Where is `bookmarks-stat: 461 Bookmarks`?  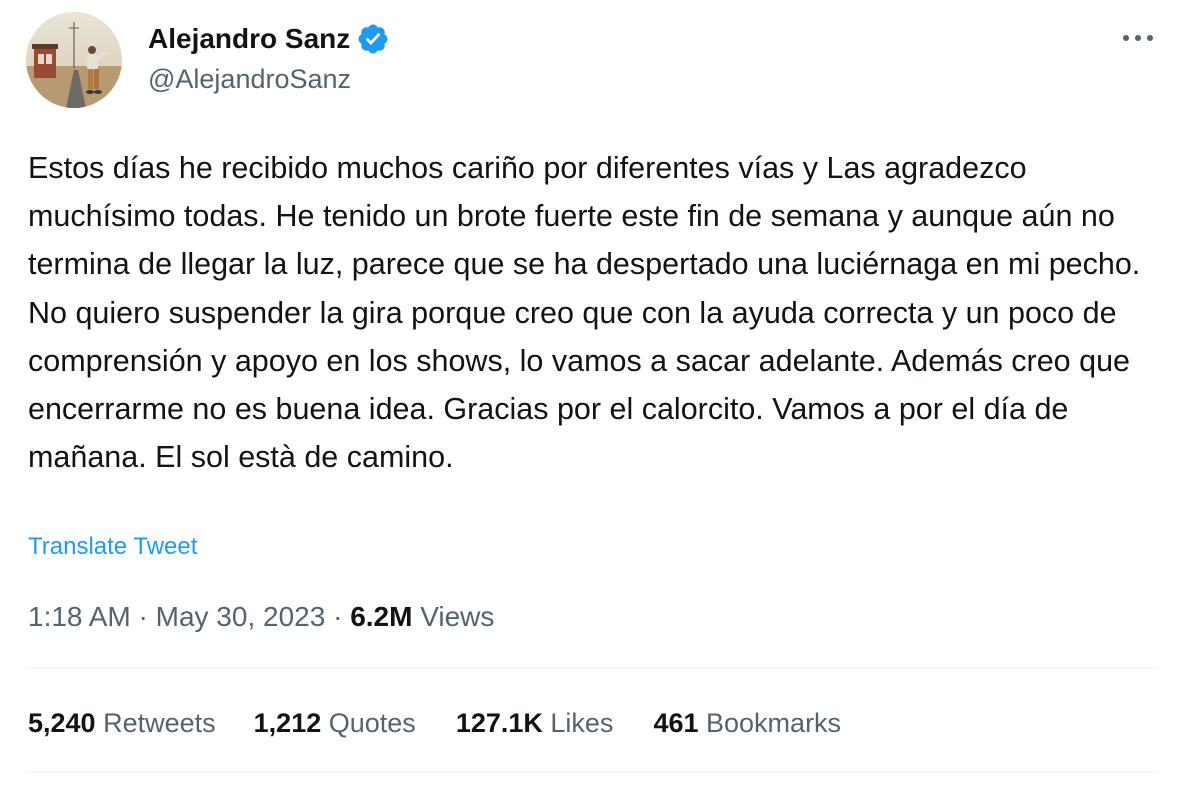 bookmarks-stat: 461 Bookmarks is located at coordinates (747, 723).